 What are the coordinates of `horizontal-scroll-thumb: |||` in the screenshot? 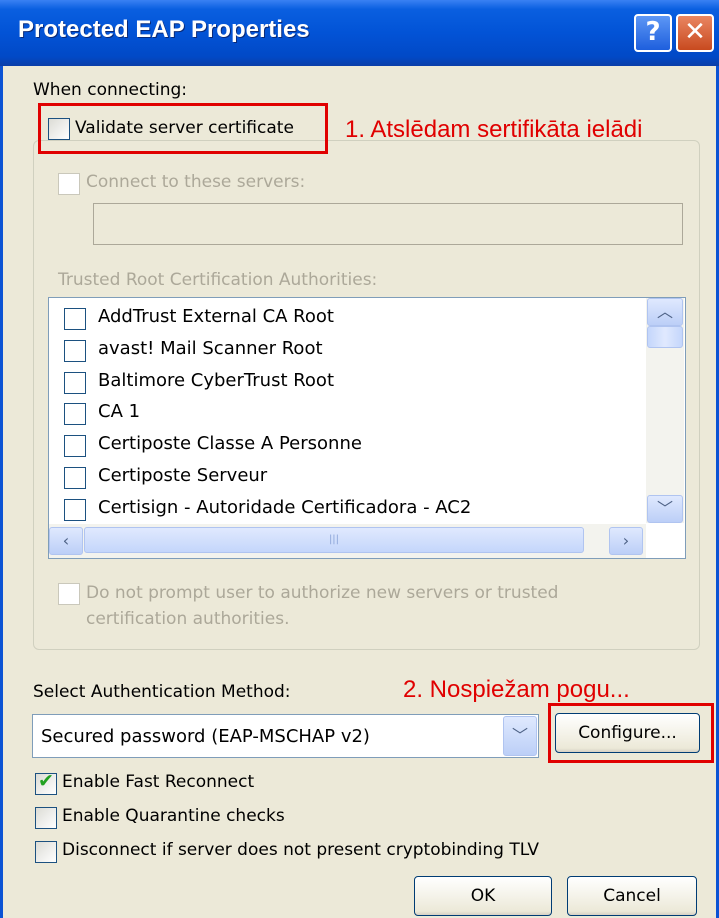 It's located at (334, 540).